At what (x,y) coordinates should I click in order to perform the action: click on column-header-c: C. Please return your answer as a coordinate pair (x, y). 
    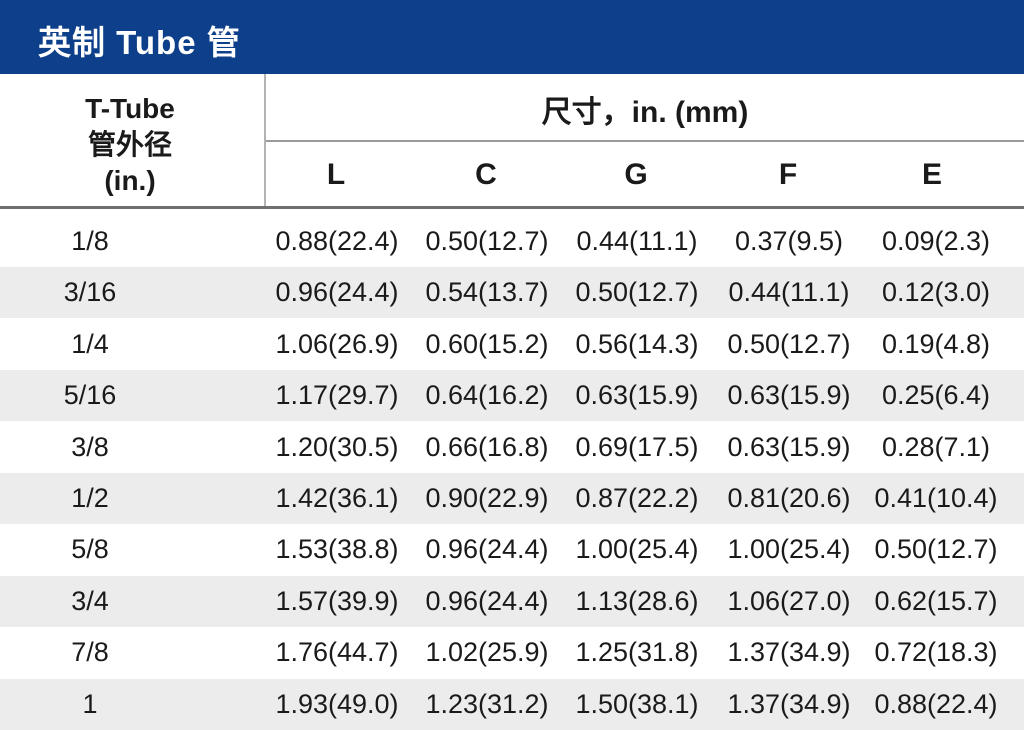
    Looking at the image, I should click on (486, 174).